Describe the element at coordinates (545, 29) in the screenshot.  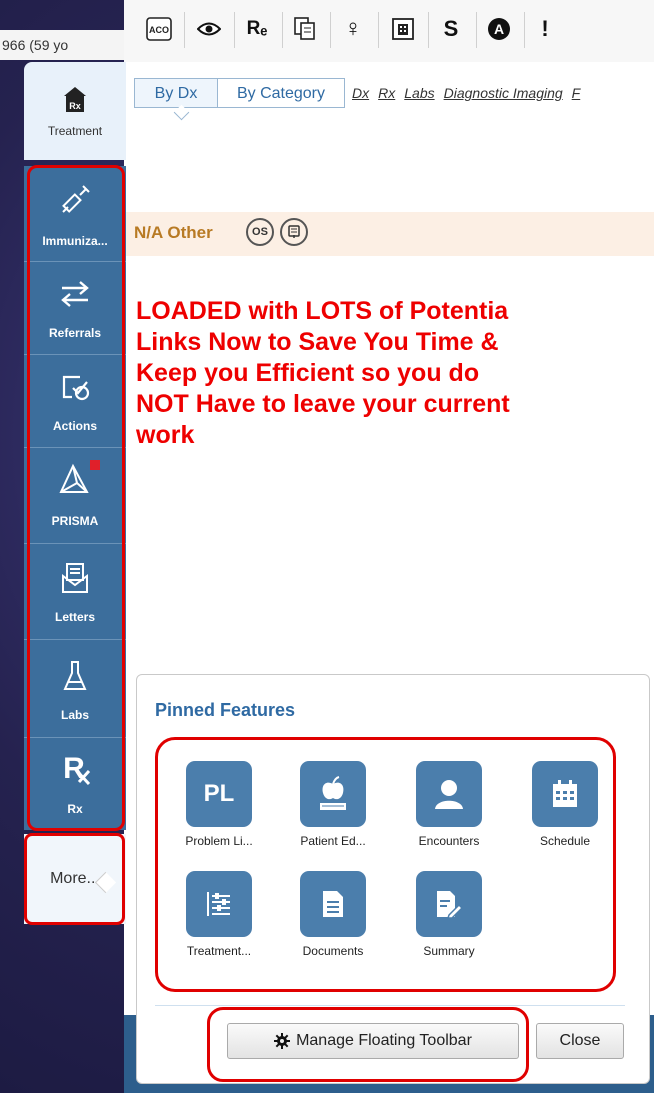
I see `more-toolbar-icon: !` at that location.